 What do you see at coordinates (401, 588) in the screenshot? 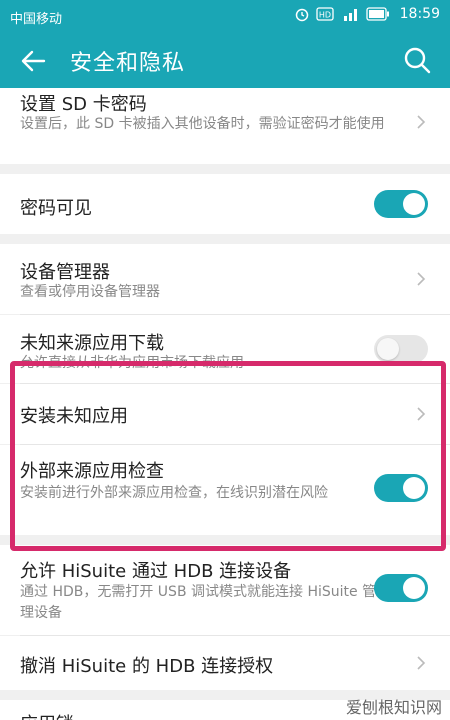
I see `hisuite-hdb-toggle` at bounding box center [401, 588].